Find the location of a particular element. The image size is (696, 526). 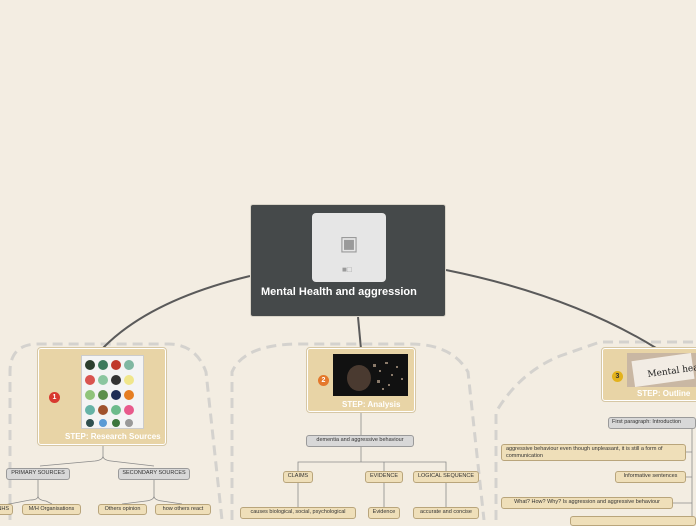

node-nhs: NHS is located at coordinates (6, 509).